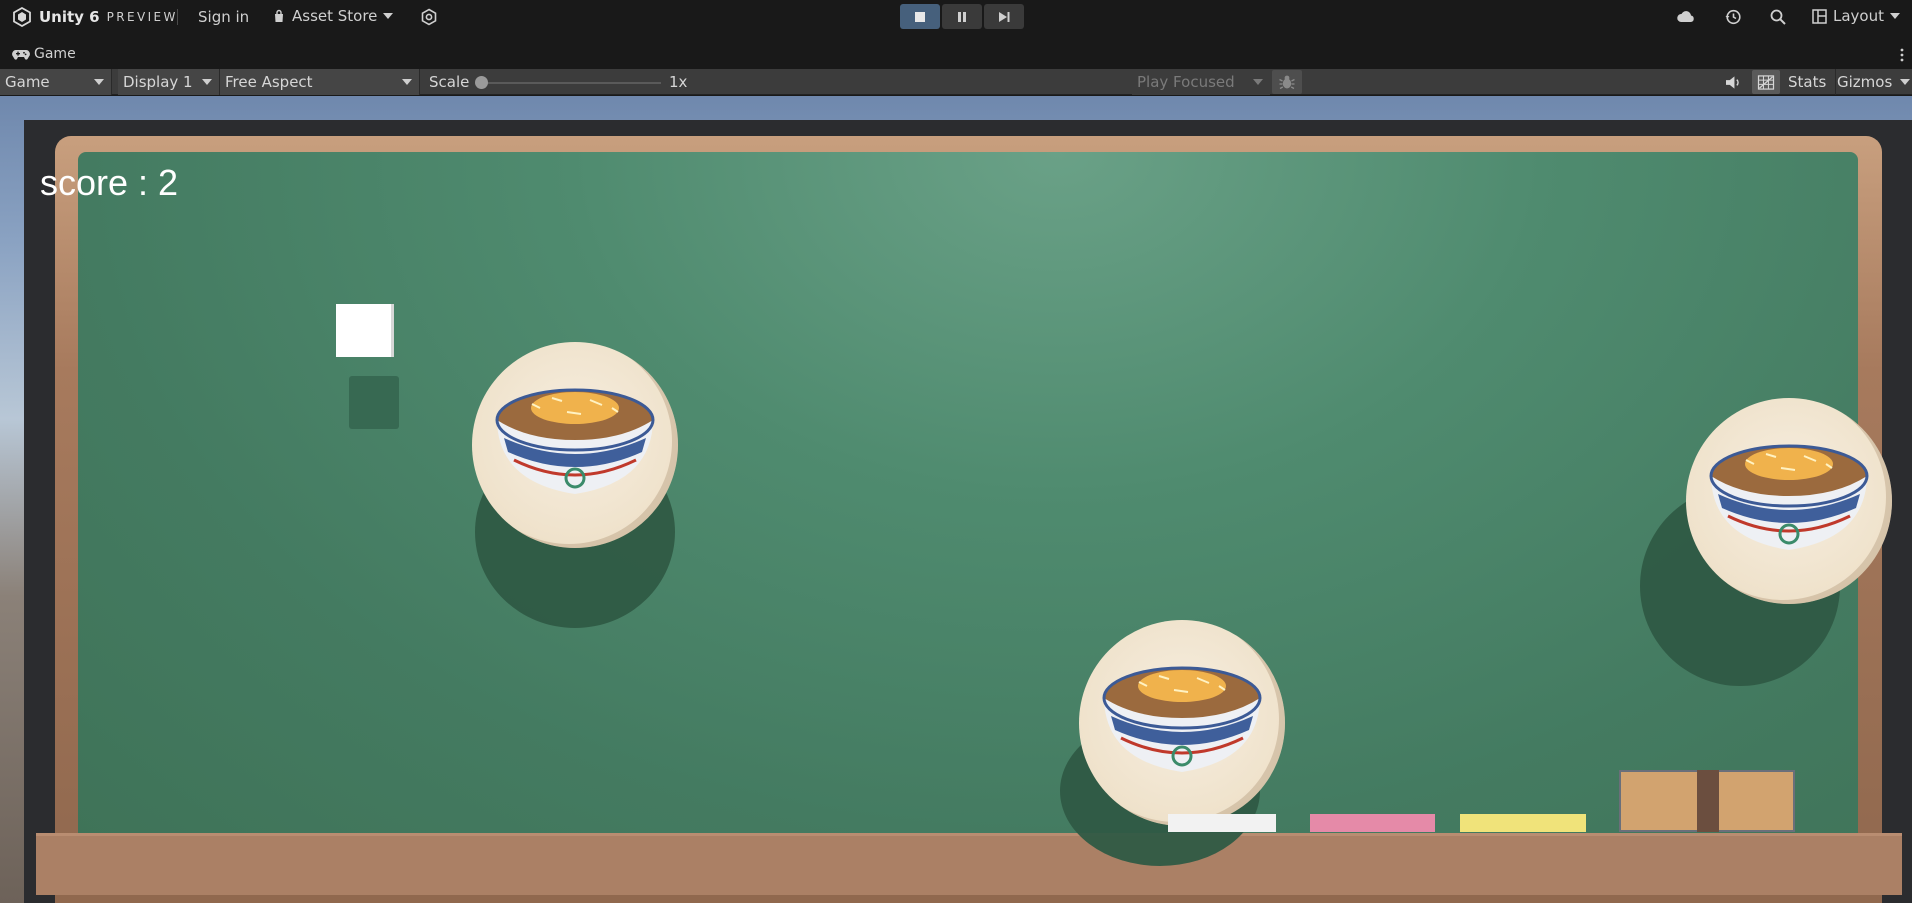 The height and width of the screenshot is (903, 1912). Describe the element at coordinates (1865, 82) in the screenshot. I see `gizmos-label: Gizmos` at that location.